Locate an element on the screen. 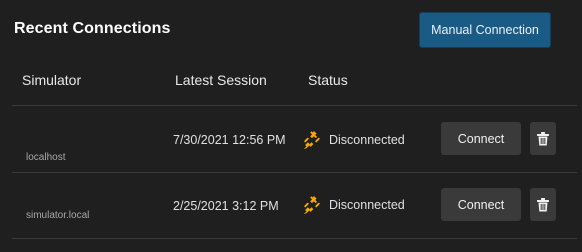 Image resolution: width=582 pixels, height=252 pixels. page-title: Recent Connections is located at coordinates (92, 28).